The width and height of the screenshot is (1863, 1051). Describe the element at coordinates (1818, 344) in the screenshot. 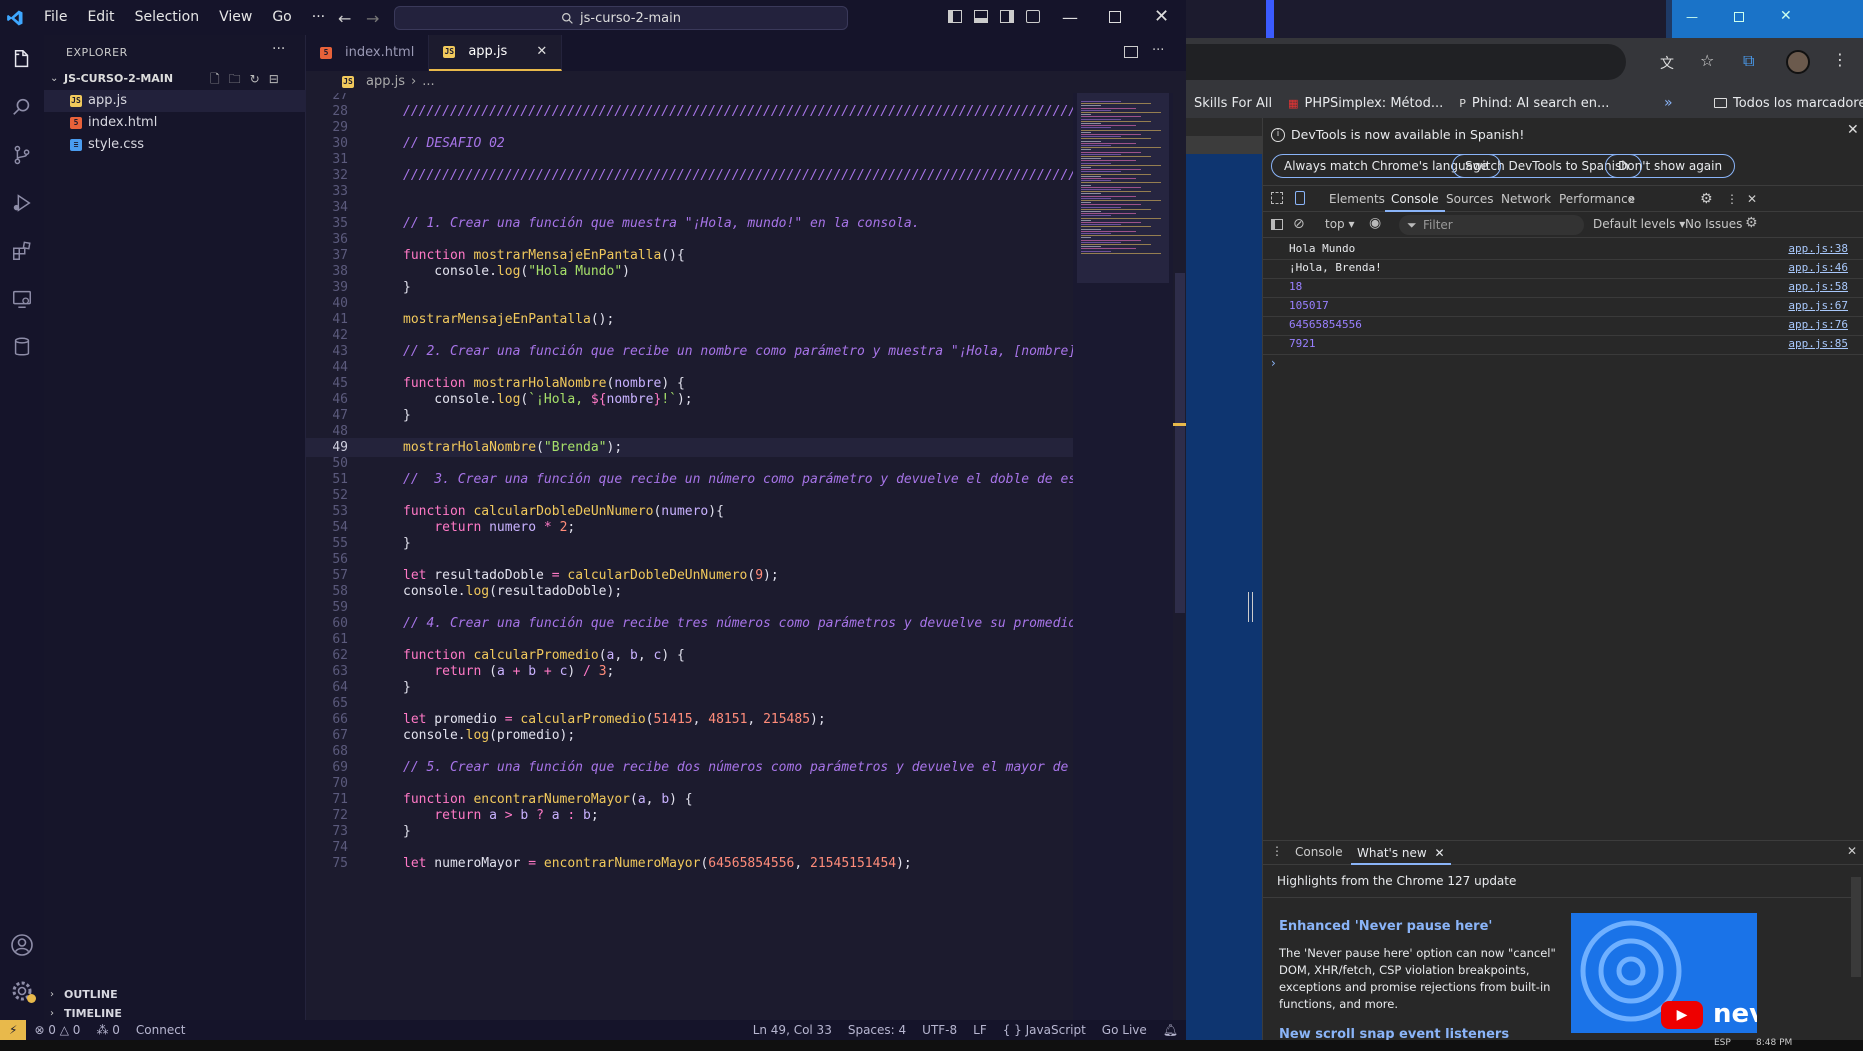

I see `console-source-link: app.js:85` at that location.